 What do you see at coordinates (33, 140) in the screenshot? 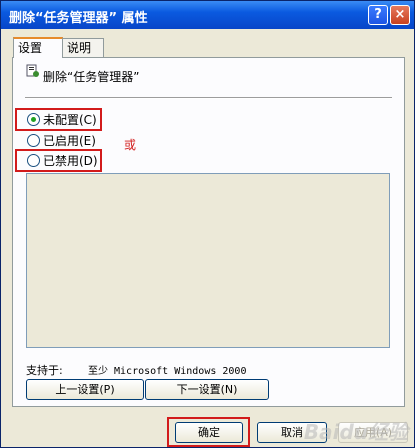
I see `radio-empty-icon` at bounding box center [33, 140].